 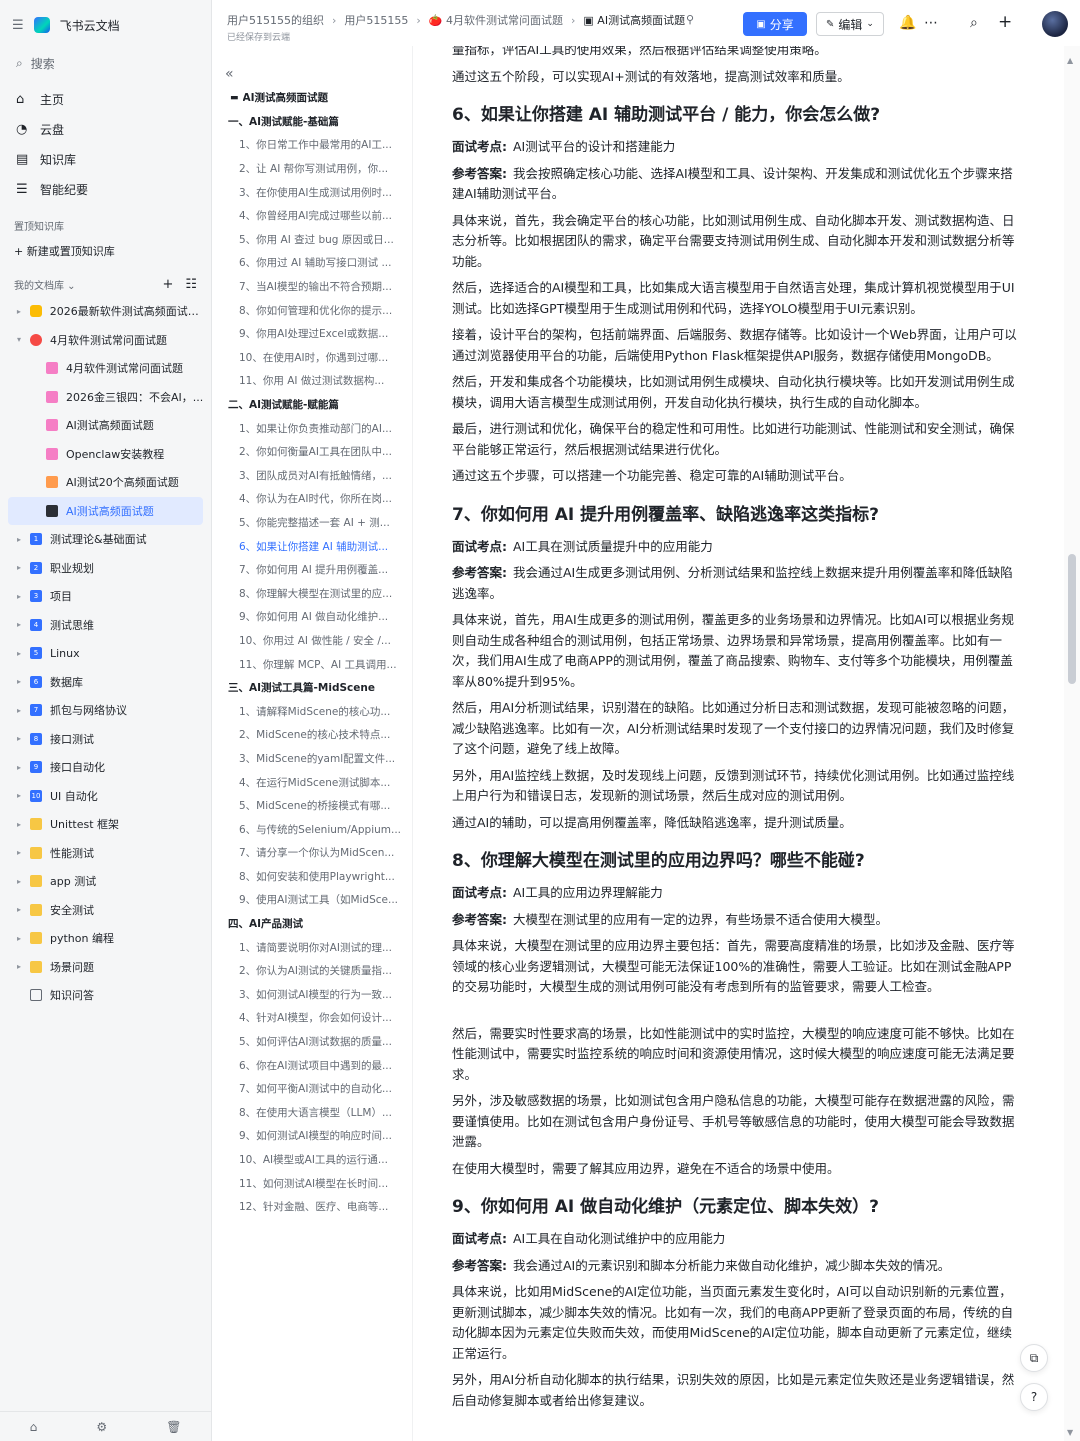 I want to click on sidebar-nav-item: ◔ 云盘, so click(x=105, y=129).